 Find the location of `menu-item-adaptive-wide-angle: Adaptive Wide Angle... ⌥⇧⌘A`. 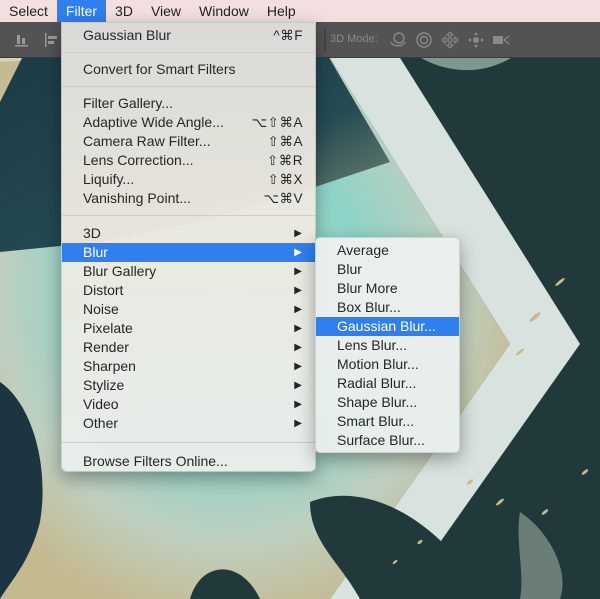

menu-item-adaptive-wide-angle: Adaptive Wide Angle... ⌥⇧⌘A is located at coordinates (188, 122).